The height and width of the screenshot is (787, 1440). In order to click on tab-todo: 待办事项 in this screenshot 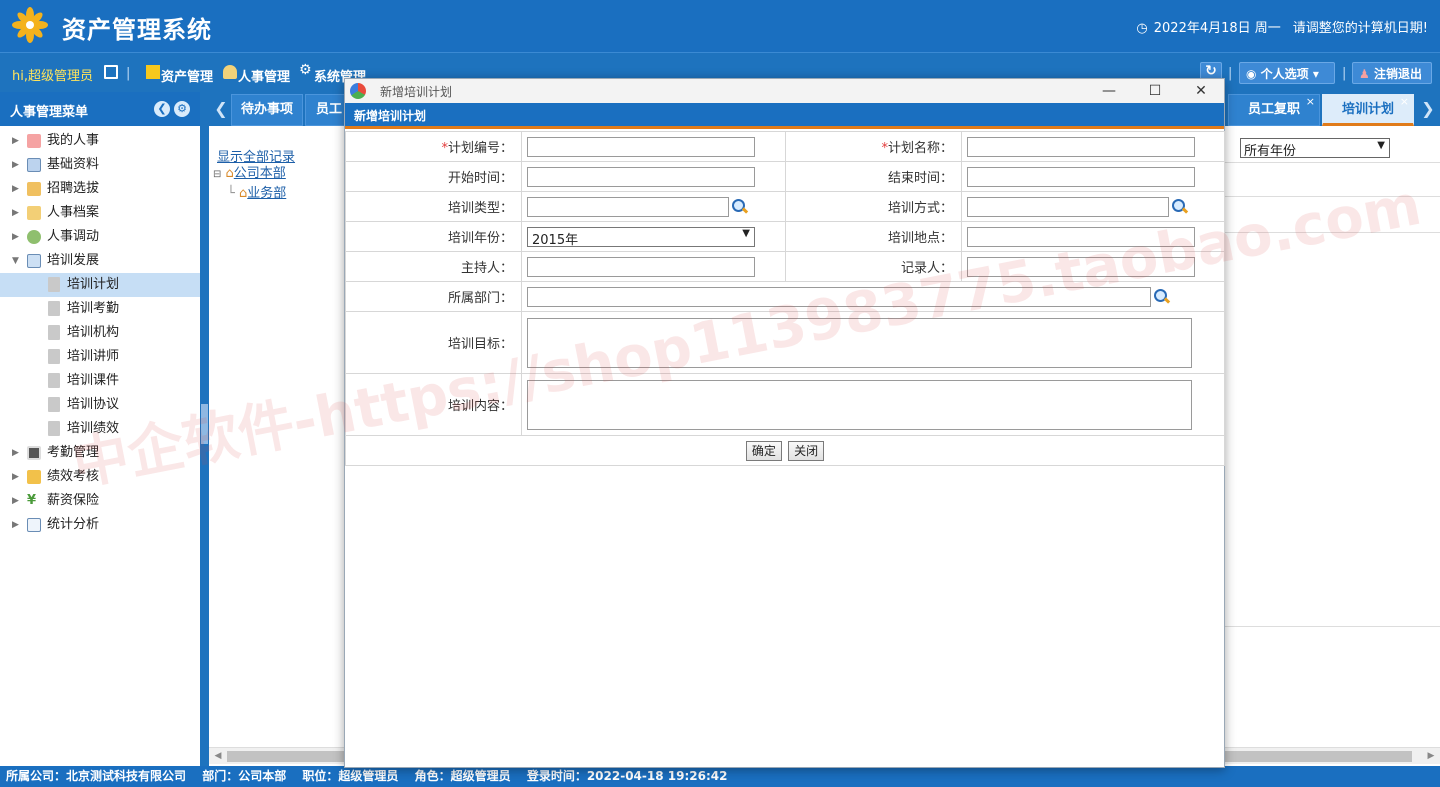, I will do `click(267, 110)`.